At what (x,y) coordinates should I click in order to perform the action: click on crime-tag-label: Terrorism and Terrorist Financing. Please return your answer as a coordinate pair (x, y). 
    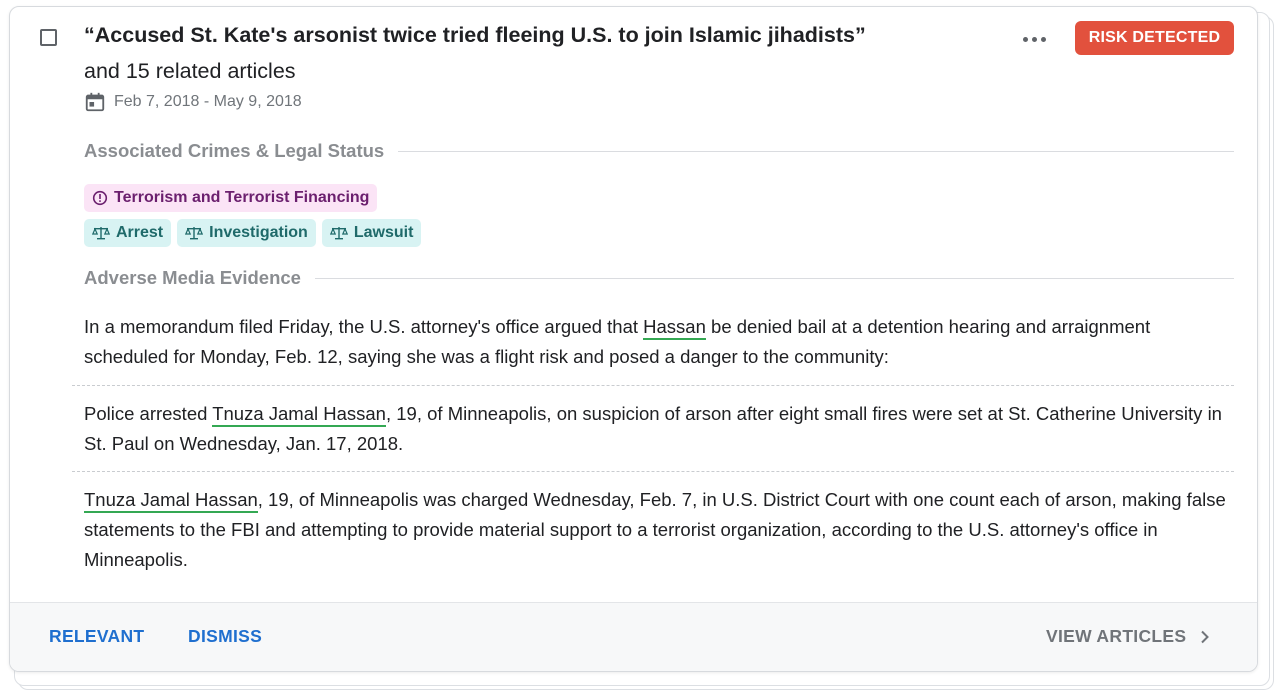
    Looking at the image, I should click on (242, 197).